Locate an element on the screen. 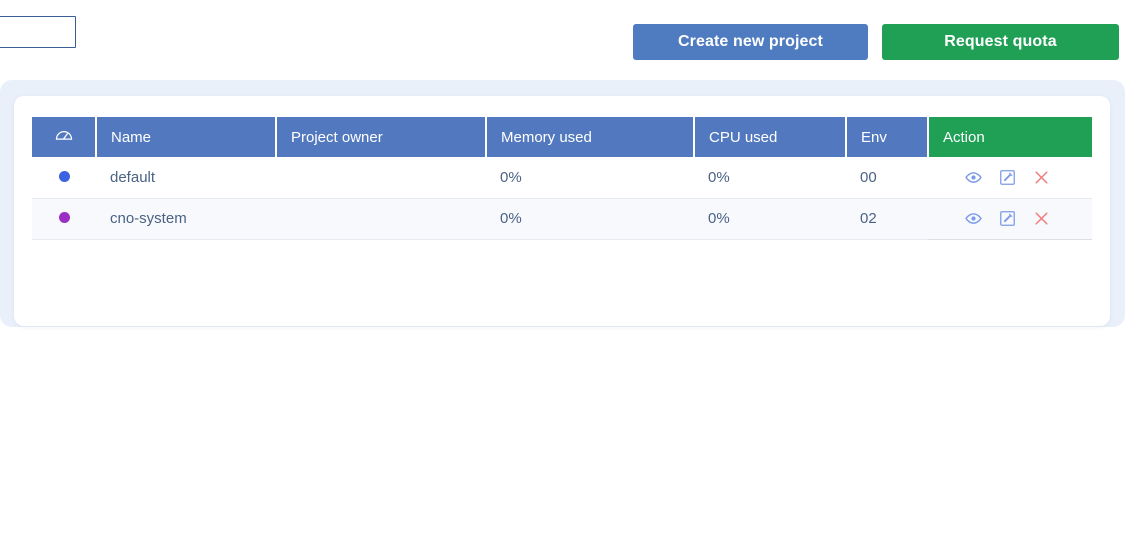  column-header-action: Action is located at coordinates (1010, 137).